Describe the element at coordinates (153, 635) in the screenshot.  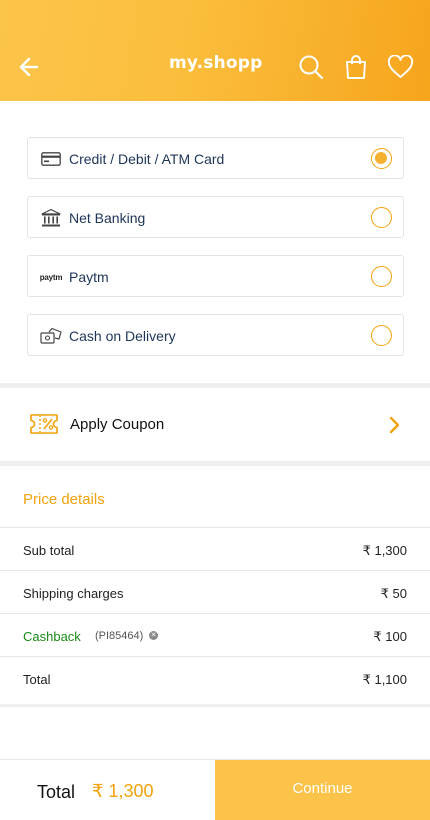
I see `remove-code-icon: ✕` at that location.